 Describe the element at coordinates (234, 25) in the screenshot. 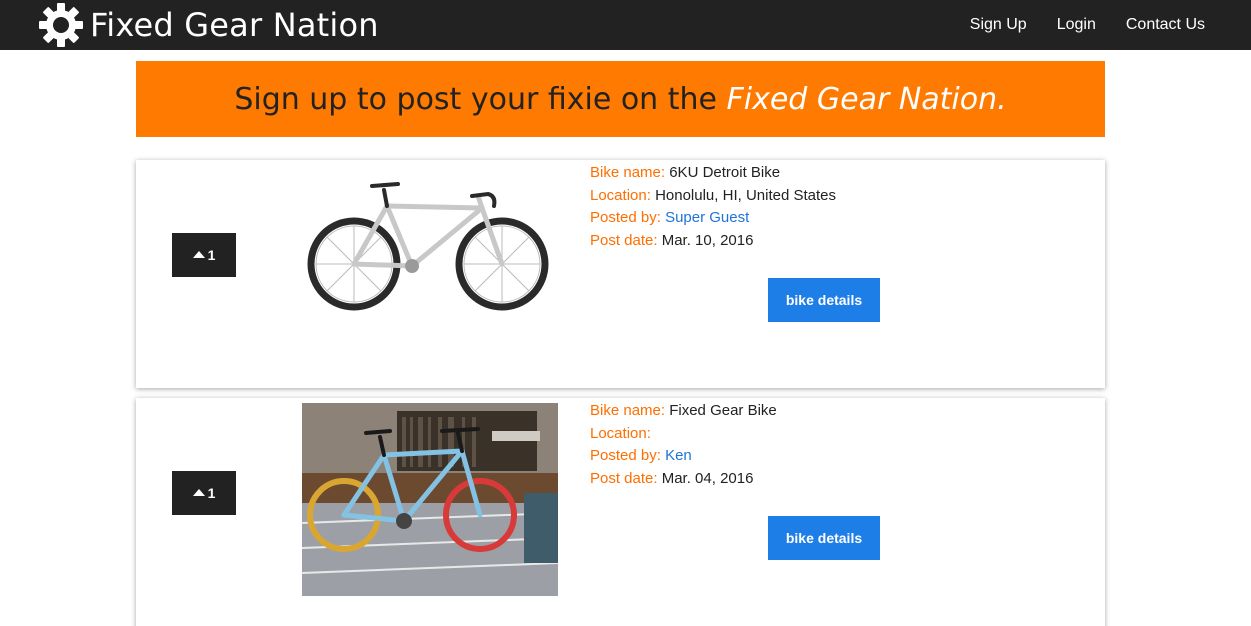

I see `brand-name: Fixed Gear Nation` at that location.